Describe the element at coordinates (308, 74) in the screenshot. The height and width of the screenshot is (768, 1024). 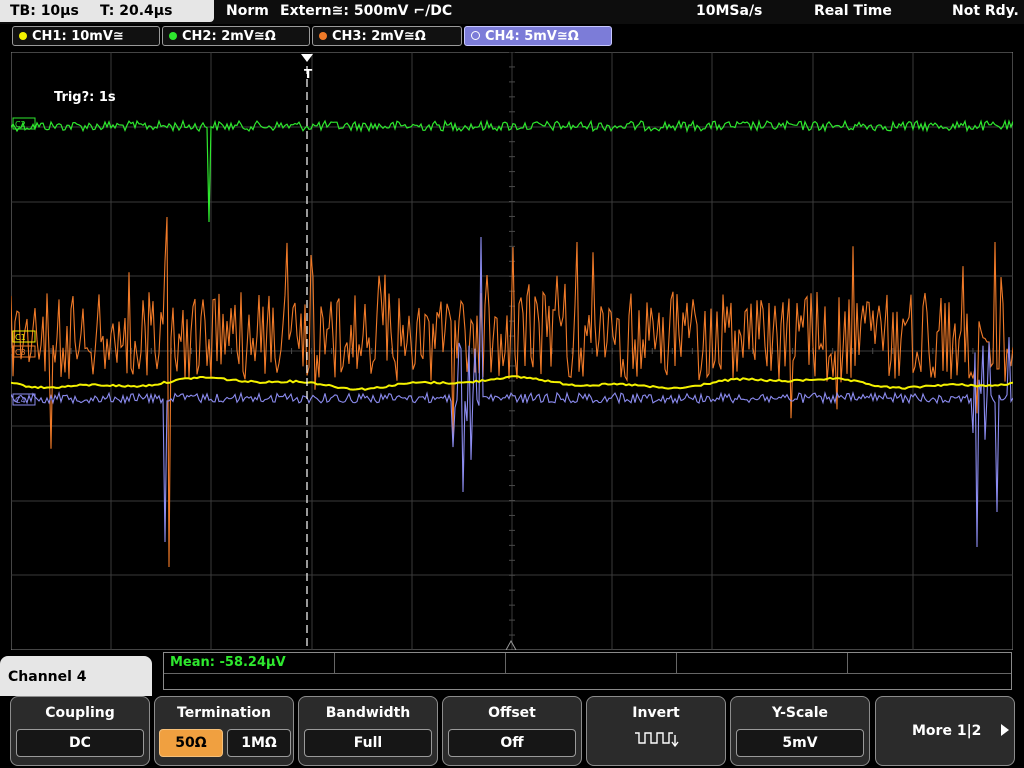
I see `trigger-marker-label: T` at that location.